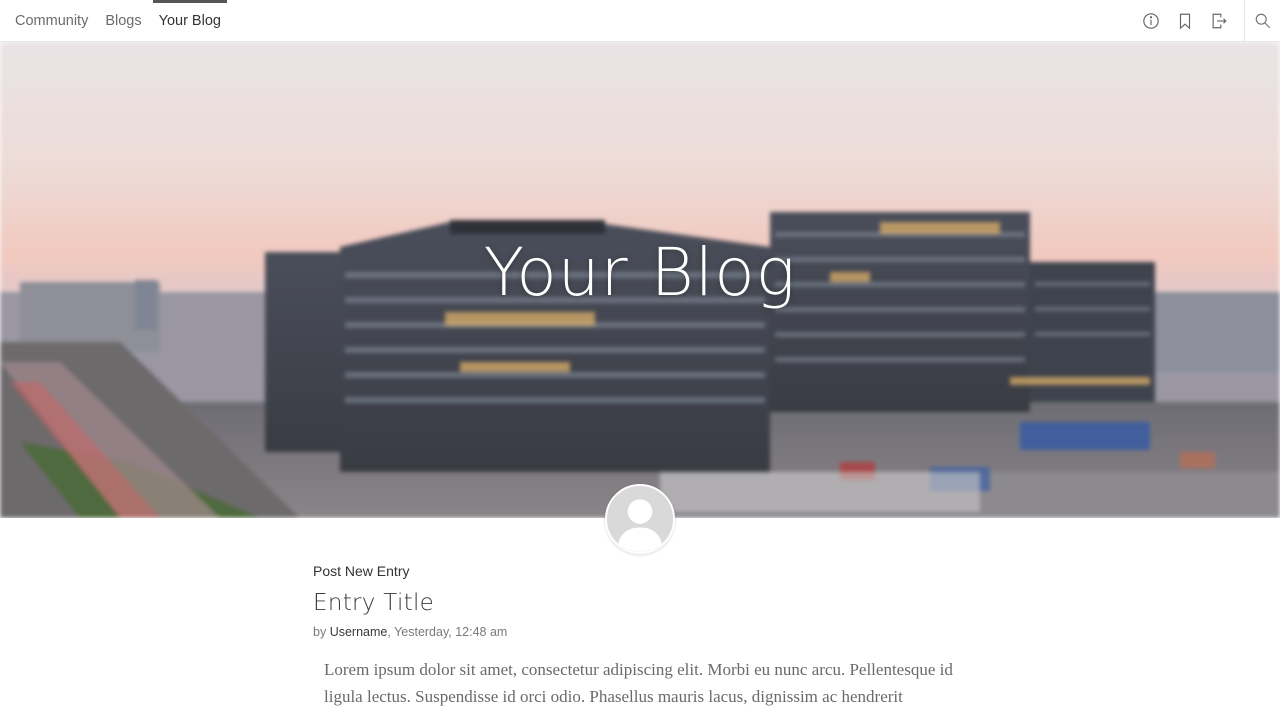 This screenshot has width=1280, height=720. Describe the element at coordinates (1151, 21) in the screenshot. I see `info-icon` at that location.